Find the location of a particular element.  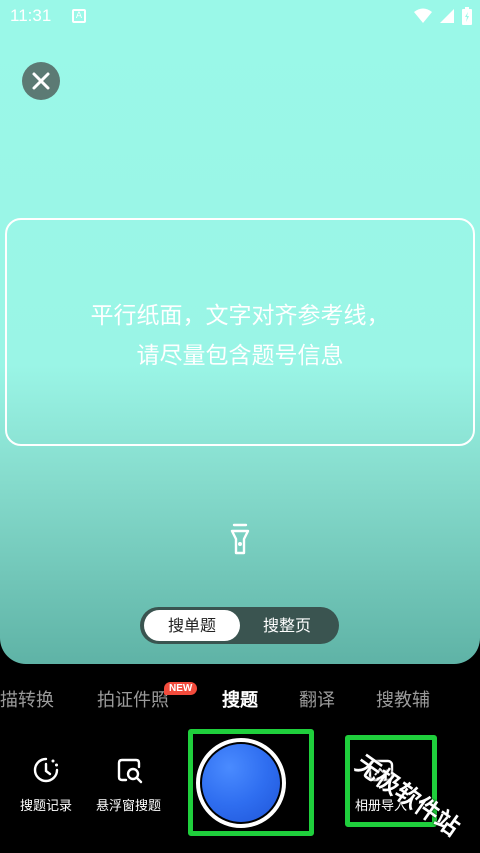

tab-id-photo: 拍证件照 is located at coordinates (133, 699).